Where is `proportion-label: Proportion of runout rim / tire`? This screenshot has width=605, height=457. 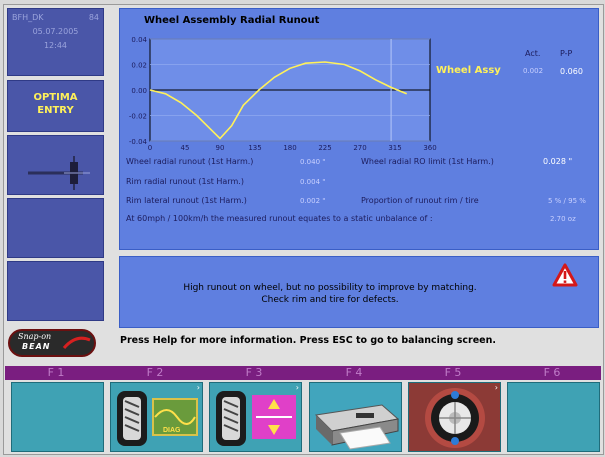
proportion-label: Proportion of runout rim / tire is located at coordinates (420, 200).